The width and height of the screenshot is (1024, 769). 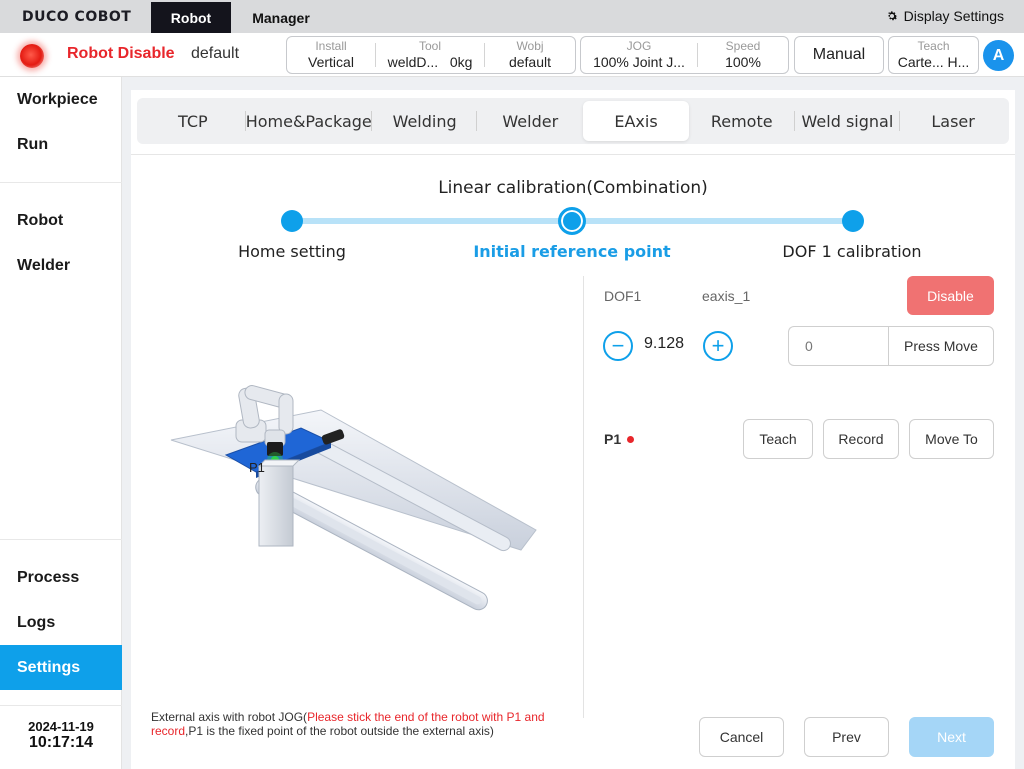 I want to click on increment-button: +, so click(x=718, y=346).